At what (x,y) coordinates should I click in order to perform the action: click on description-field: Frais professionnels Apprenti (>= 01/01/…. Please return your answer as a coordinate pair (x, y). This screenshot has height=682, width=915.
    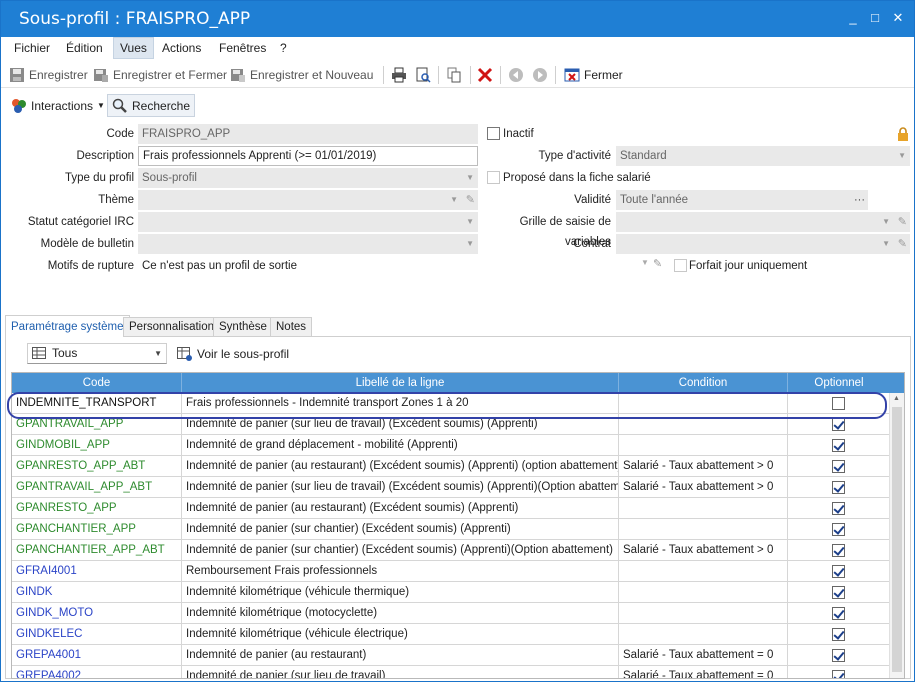
    Looking at the image, I should click on (308, 156).